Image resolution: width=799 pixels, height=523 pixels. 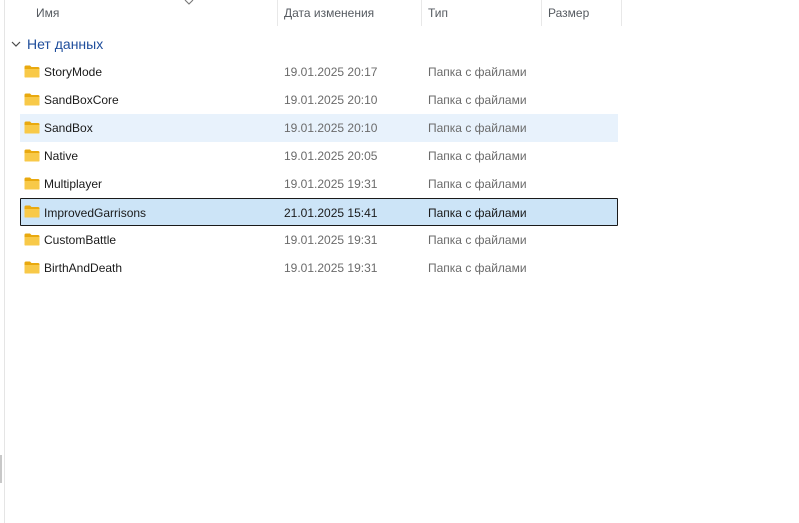 I want to click on column-header-name: Имя, so click(x=156, y=13).